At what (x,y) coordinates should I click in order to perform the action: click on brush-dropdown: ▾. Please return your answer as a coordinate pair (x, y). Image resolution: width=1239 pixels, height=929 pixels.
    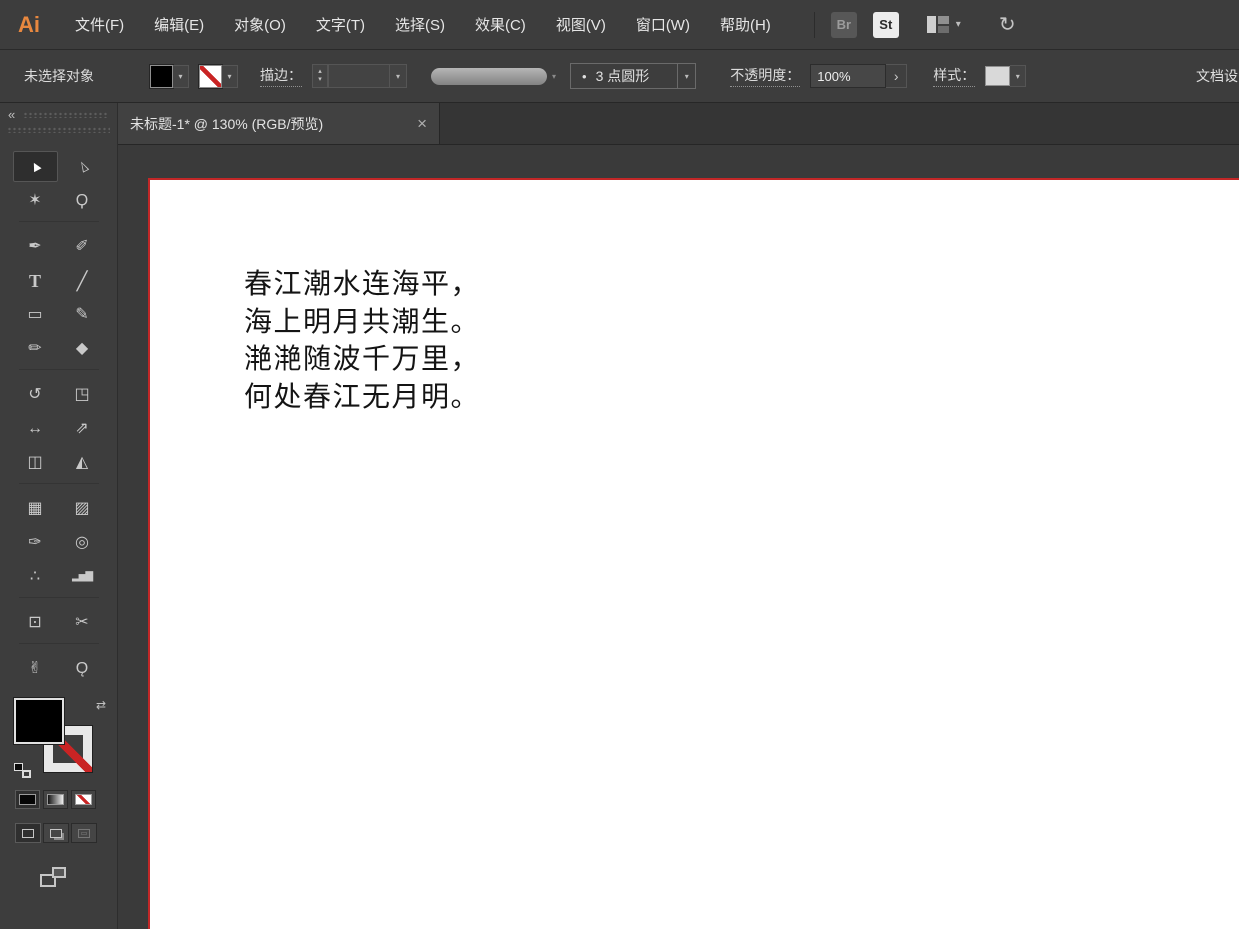
    Looking at the image, I should click on (686, 76).